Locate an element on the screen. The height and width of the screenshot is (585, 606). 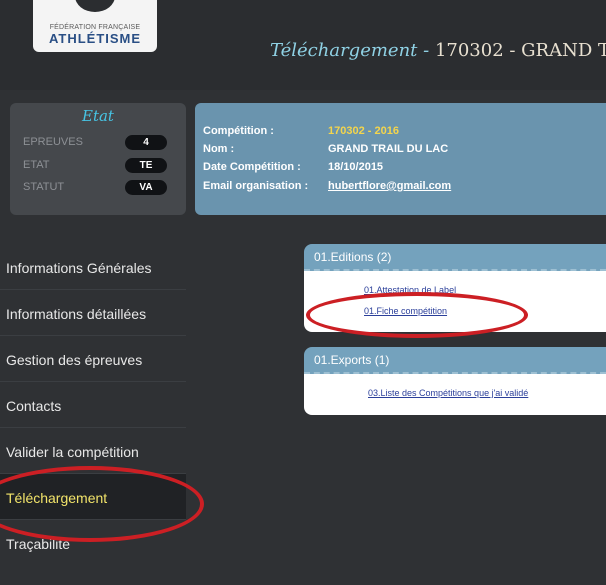
info-row-date: Date Compétition : 18/10/2015 is located at coordinates (293, 167).